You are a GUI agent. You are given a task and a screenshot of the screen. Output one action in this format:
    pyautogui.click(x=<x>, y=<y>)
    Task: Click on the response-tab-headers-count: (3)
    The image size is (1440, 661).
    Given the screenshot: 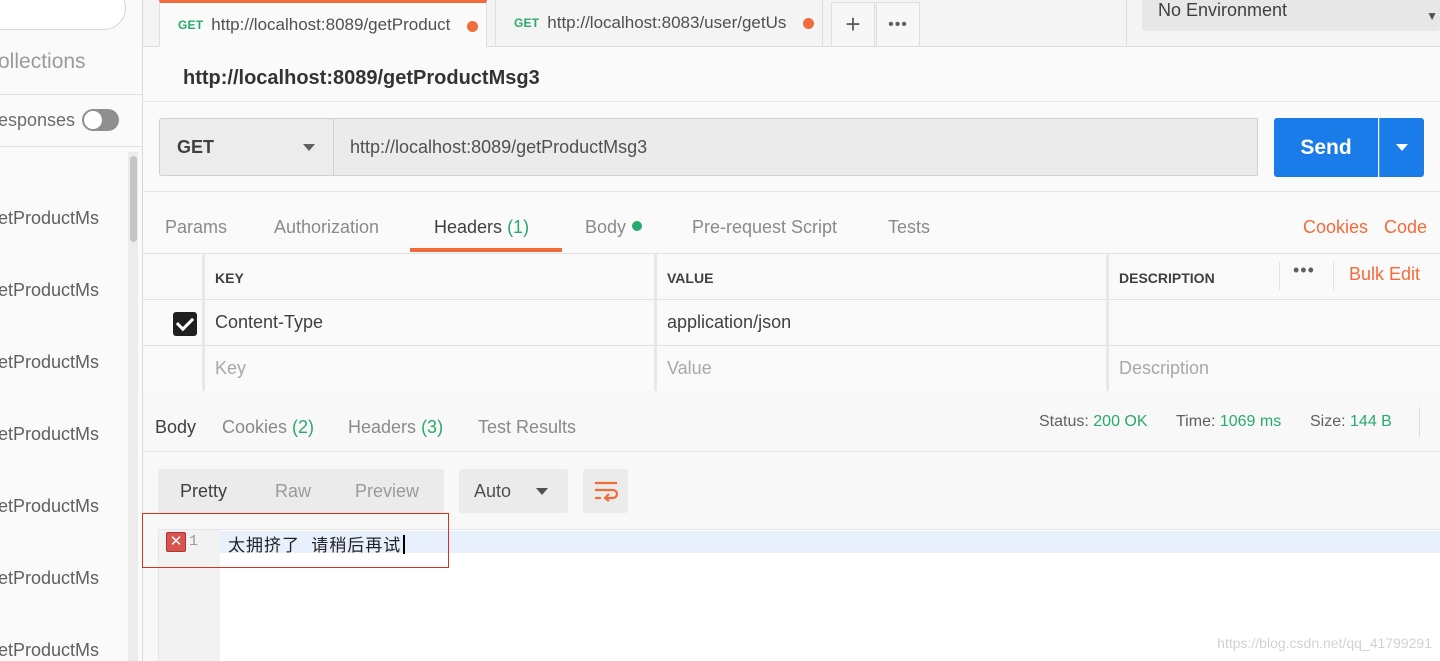 What is the action you would take?
    pyautogui.click(x=432, y=427)
    